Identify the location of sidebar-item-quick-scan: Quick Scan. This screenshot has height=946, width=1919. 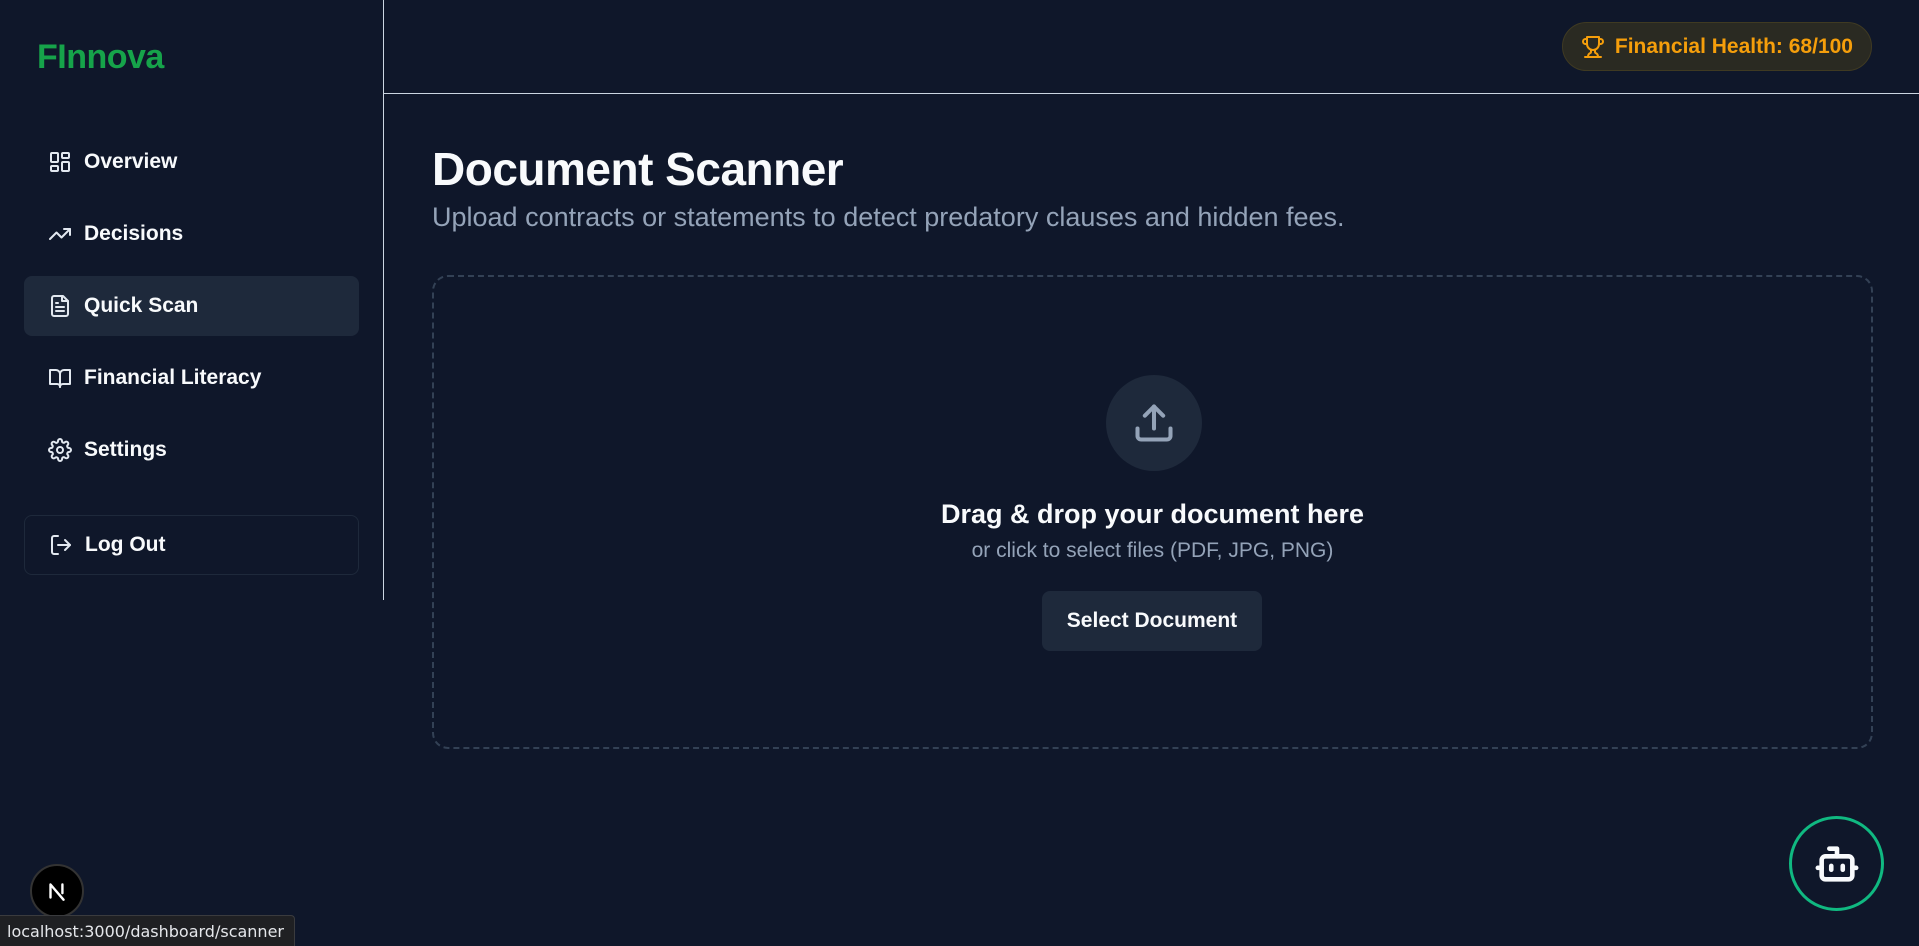
(191, 306).